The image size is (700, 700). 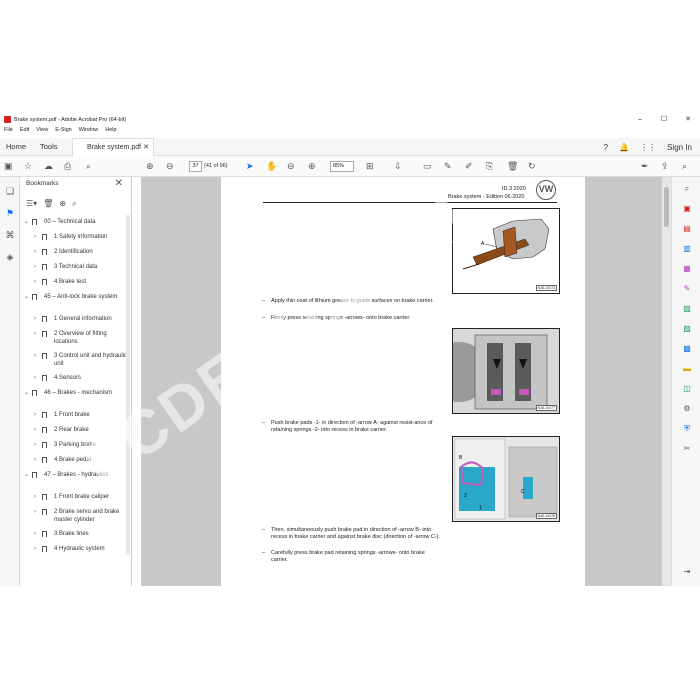 What do you see at coordinates (10, 257) in the screenshot?
I see `layers-icon: ◈` at bounding box center [10, 257].